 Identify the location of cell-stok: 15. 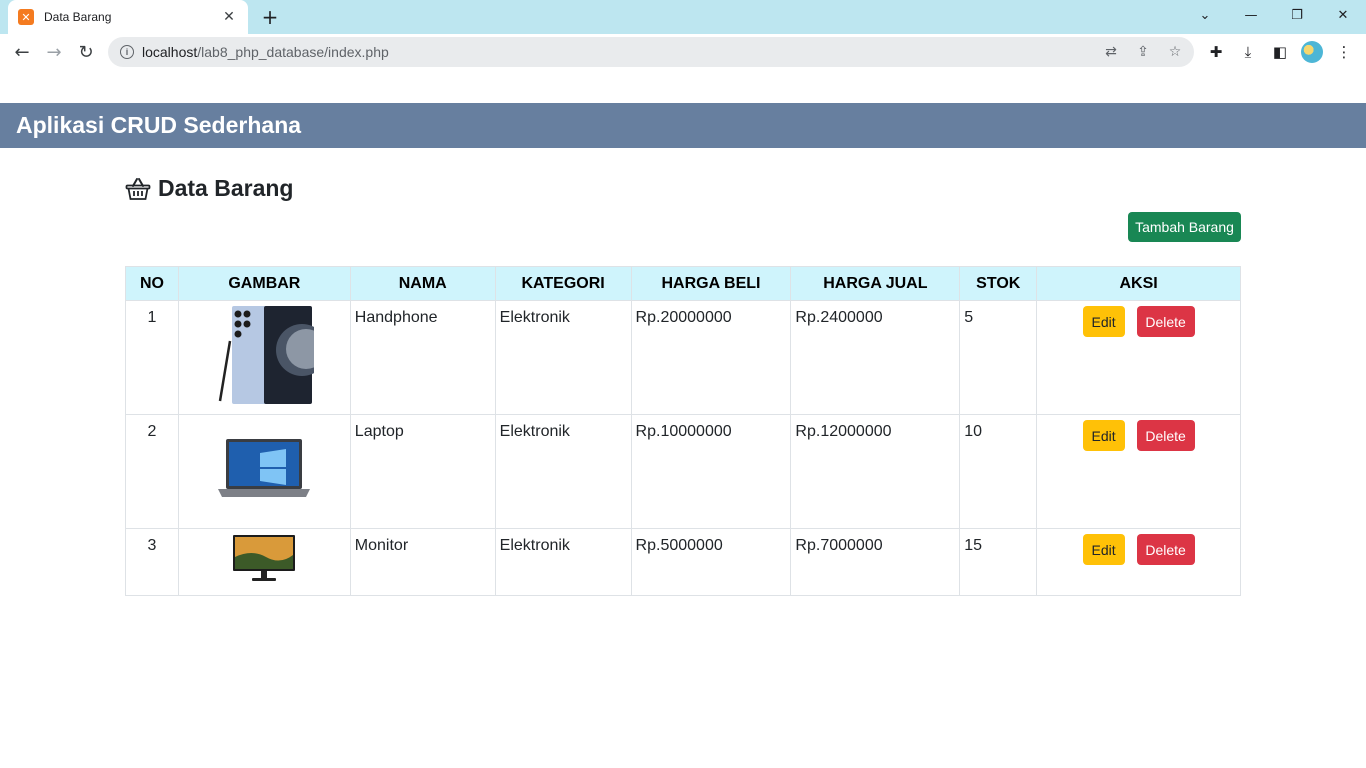
(998, 562).